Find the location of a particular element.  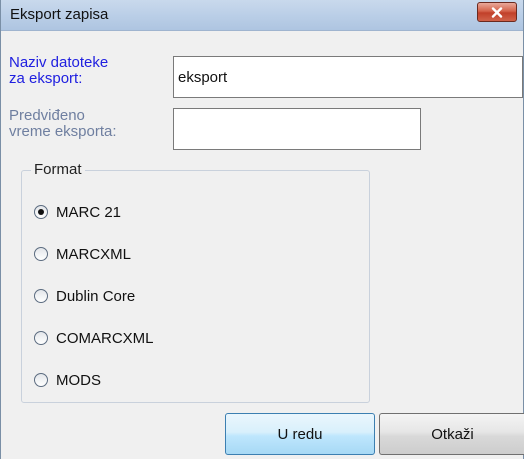

close-button is located at coordinates (497, 12).